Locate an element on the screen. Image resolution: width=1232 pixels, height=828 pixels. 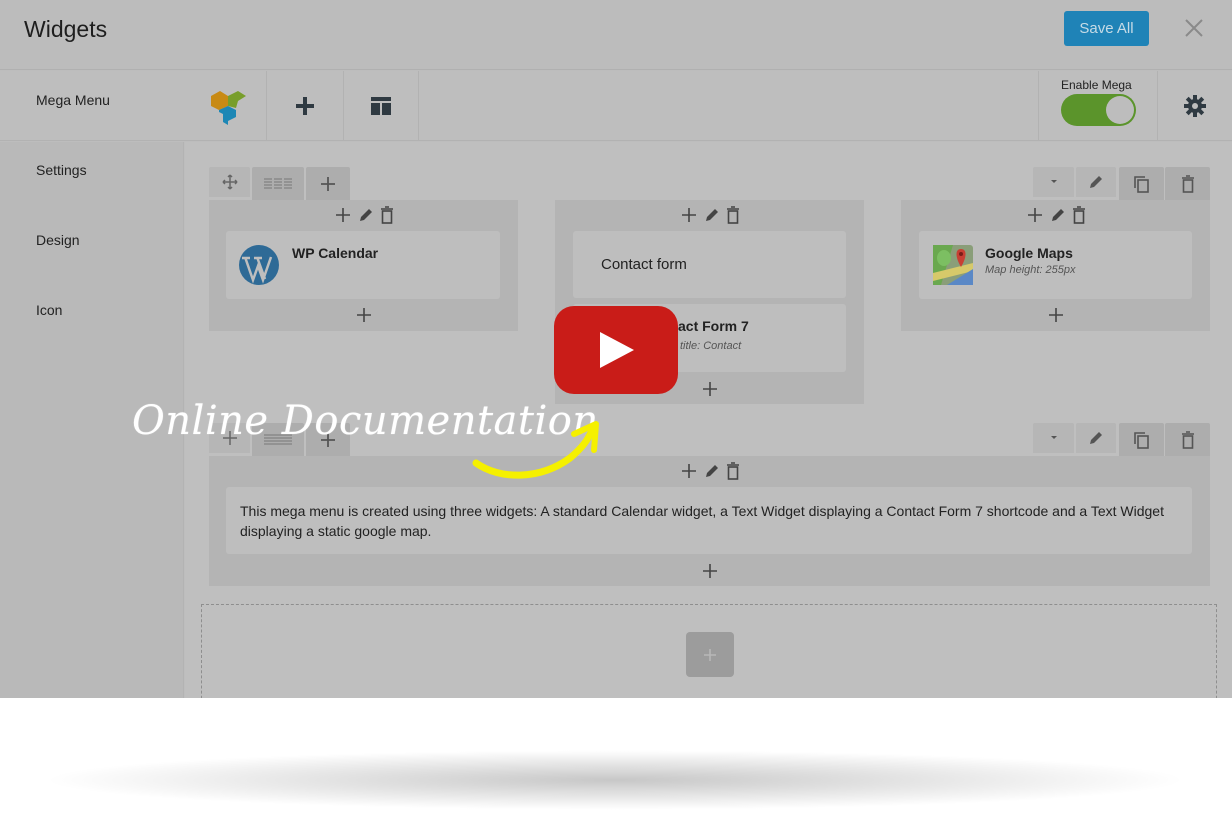
wordpress-icon is located at coordinates (259, 265).